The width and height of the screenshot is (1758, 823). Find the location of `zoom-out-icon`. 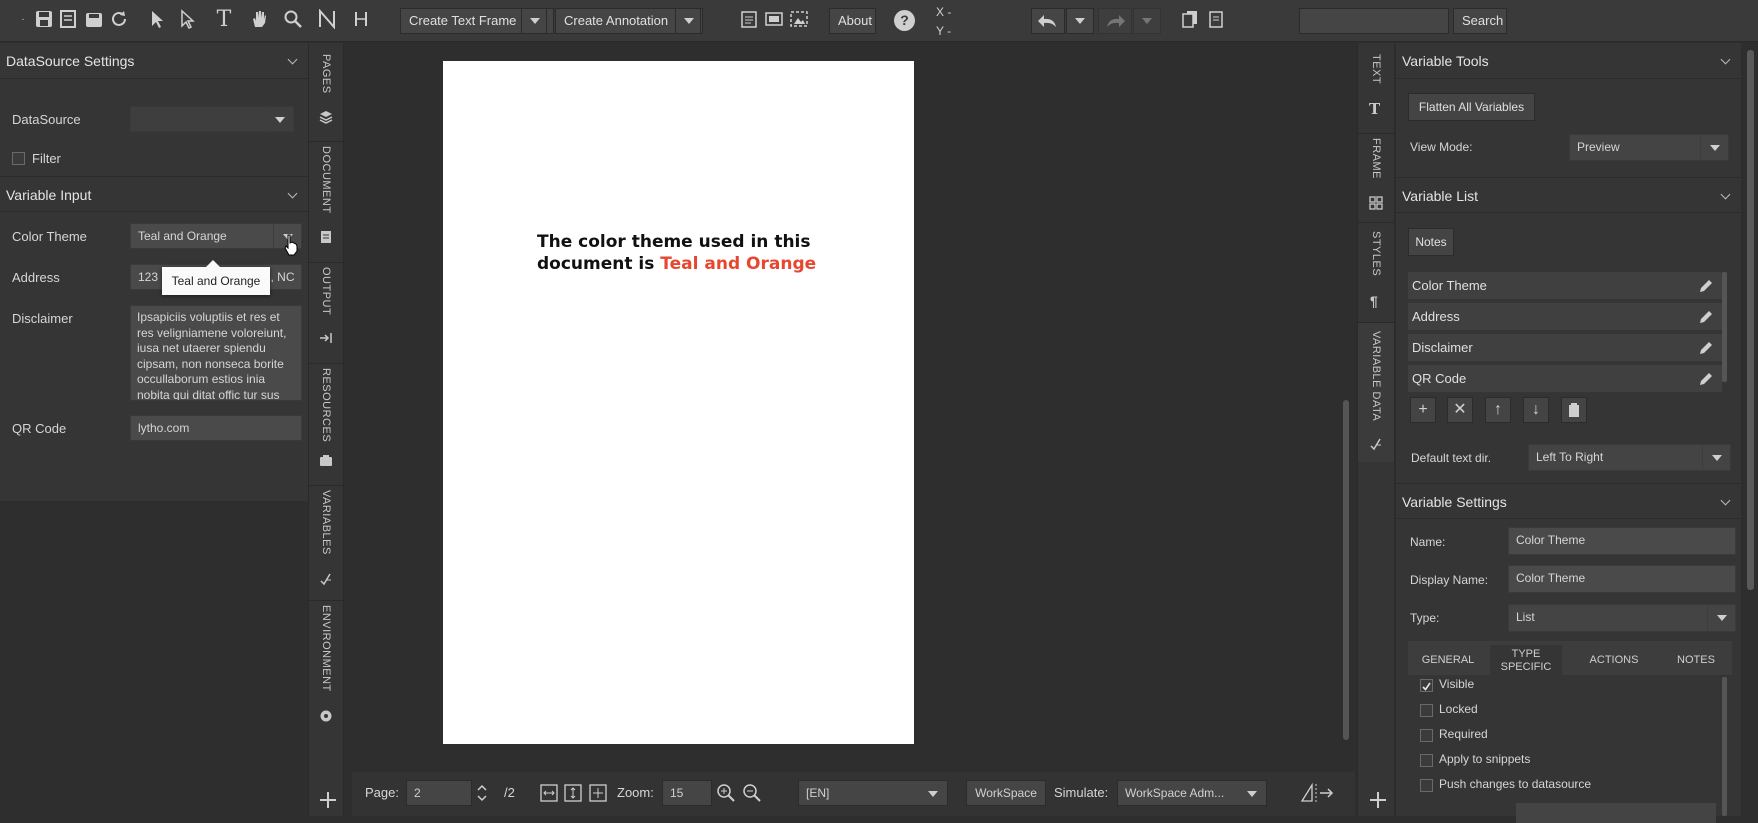

zoom-out-icon is located at coordinates (752, 793).